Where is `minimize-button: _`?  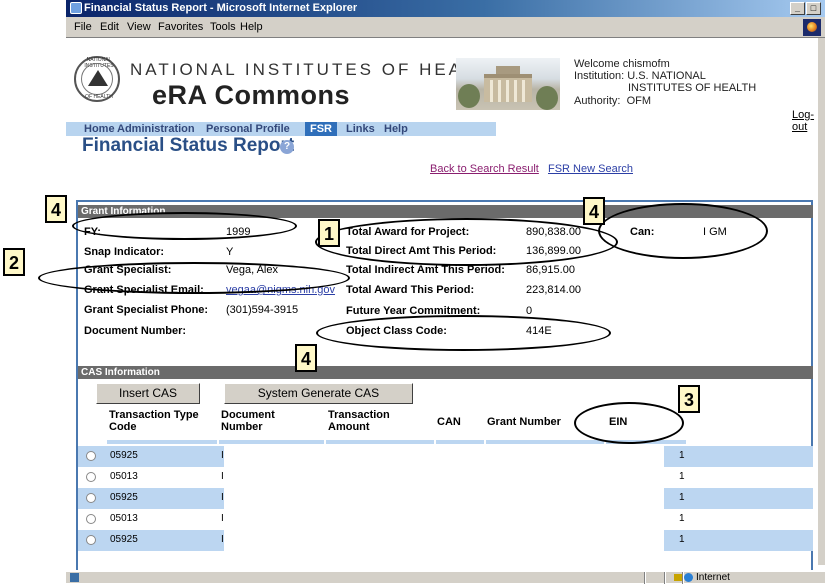
minimize-button: _ is located at coordinates (797, 8).